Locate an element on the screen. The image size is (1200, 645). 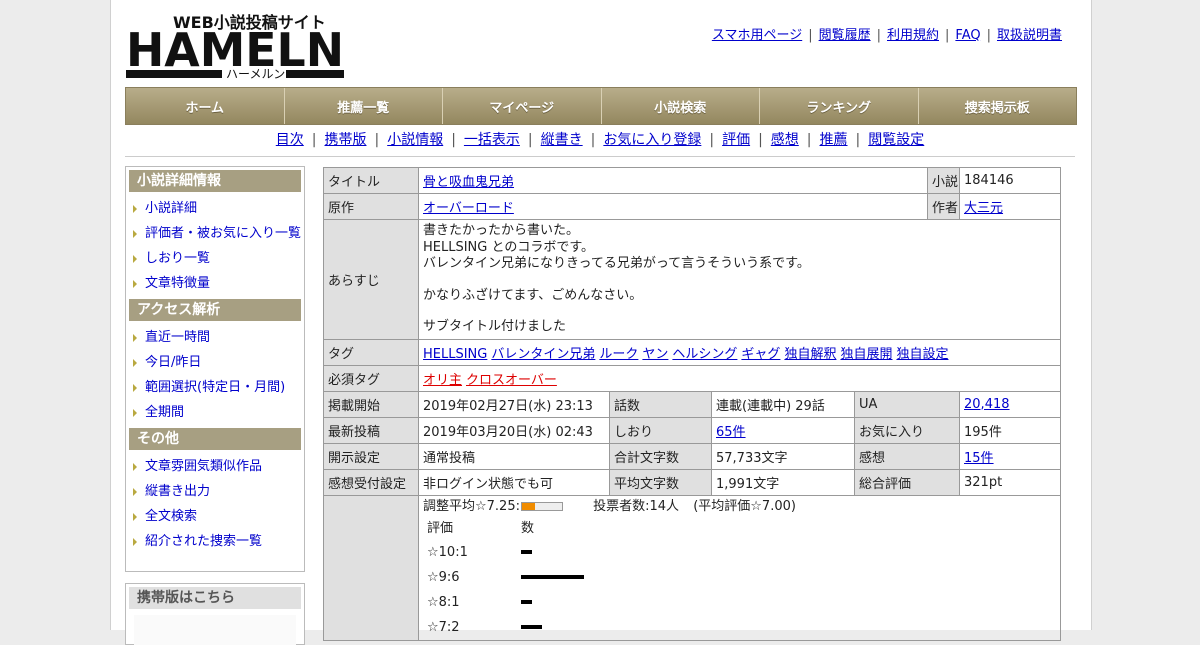
link-manual: 取扱説明書 is located at coordinates (1029, 35).